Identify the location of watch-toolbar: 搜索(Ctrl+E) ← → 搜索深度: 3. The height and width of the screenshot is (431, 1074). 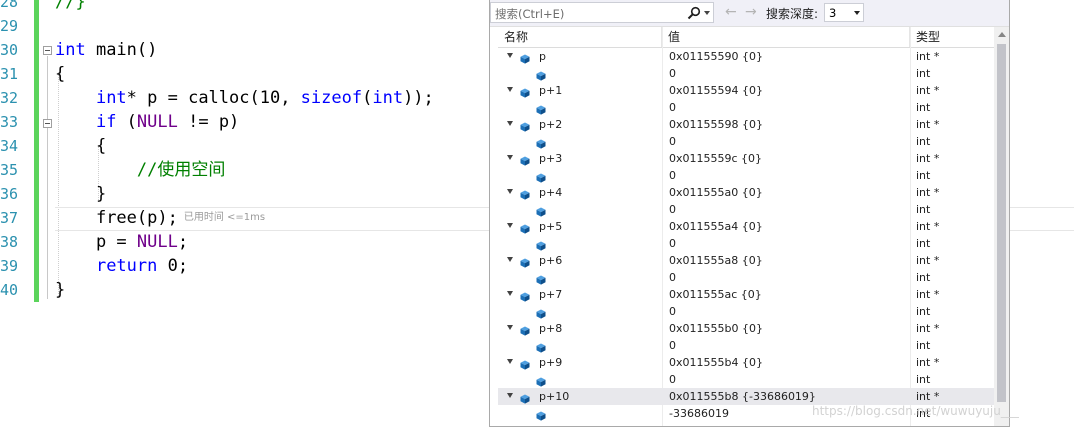
(749, 13).